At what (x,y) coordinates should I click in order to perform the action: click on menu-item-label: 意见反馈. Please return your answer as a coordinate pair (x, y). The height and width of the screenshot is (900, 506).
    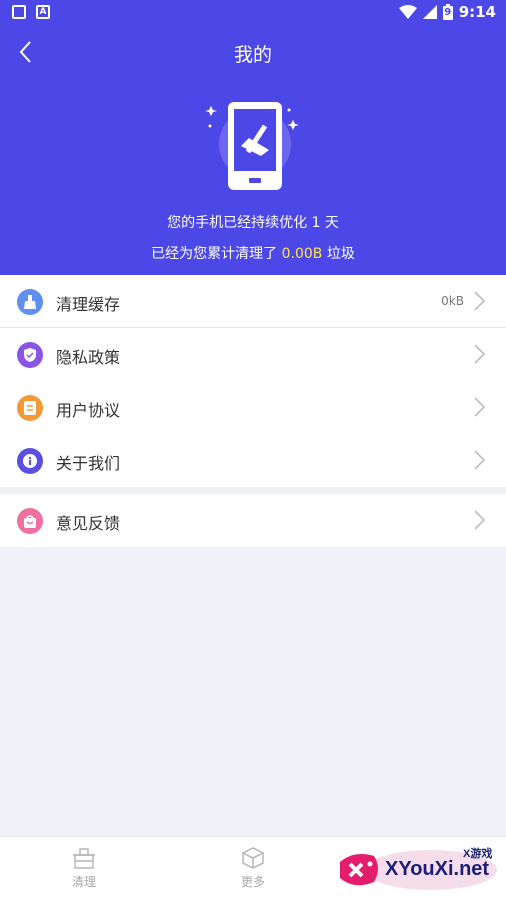
    Looking at the image, I should click on (88, 523).